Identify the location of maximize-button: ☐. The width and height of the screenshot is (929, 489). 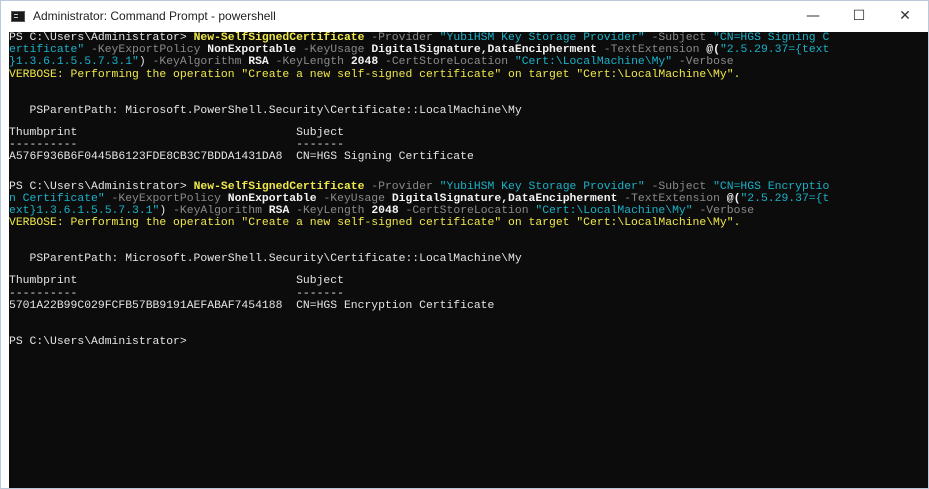
(859, 16).